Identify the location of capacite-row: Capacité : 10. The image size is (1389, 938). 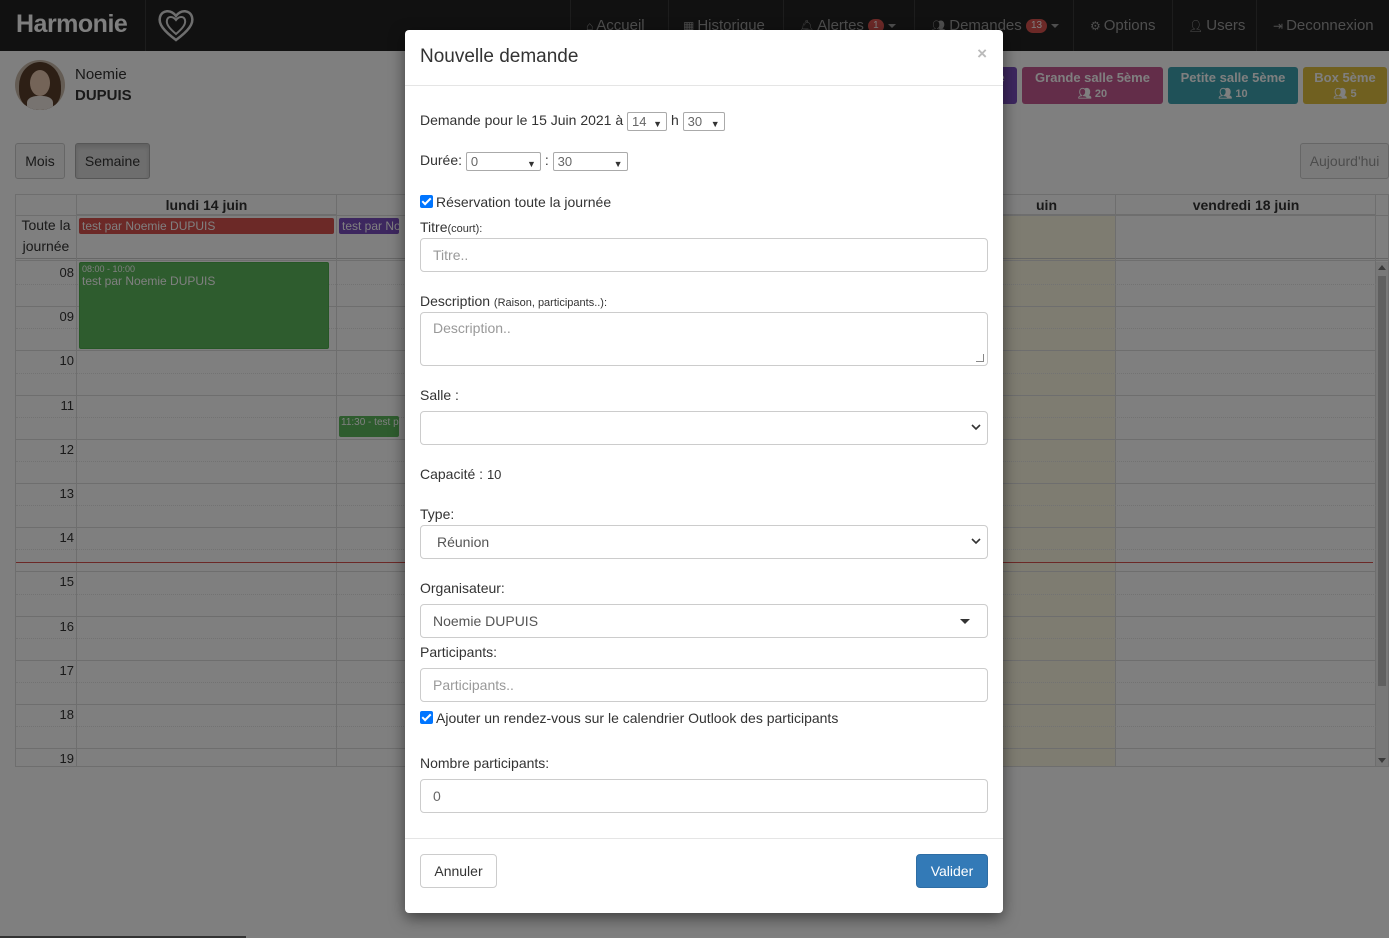
(460, 474).